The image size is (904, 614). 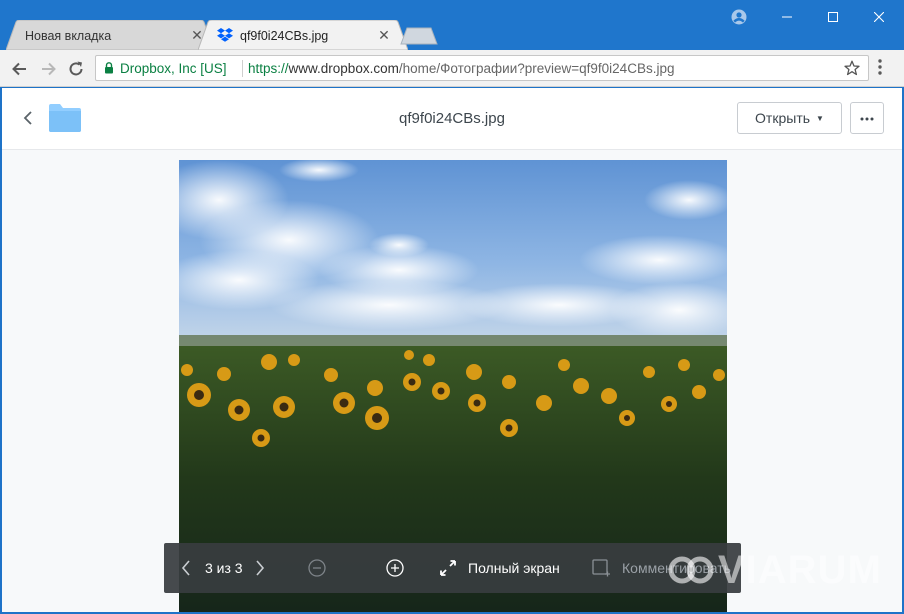 I want to click on previous-chevron-icon, so click(x=186, y=568).